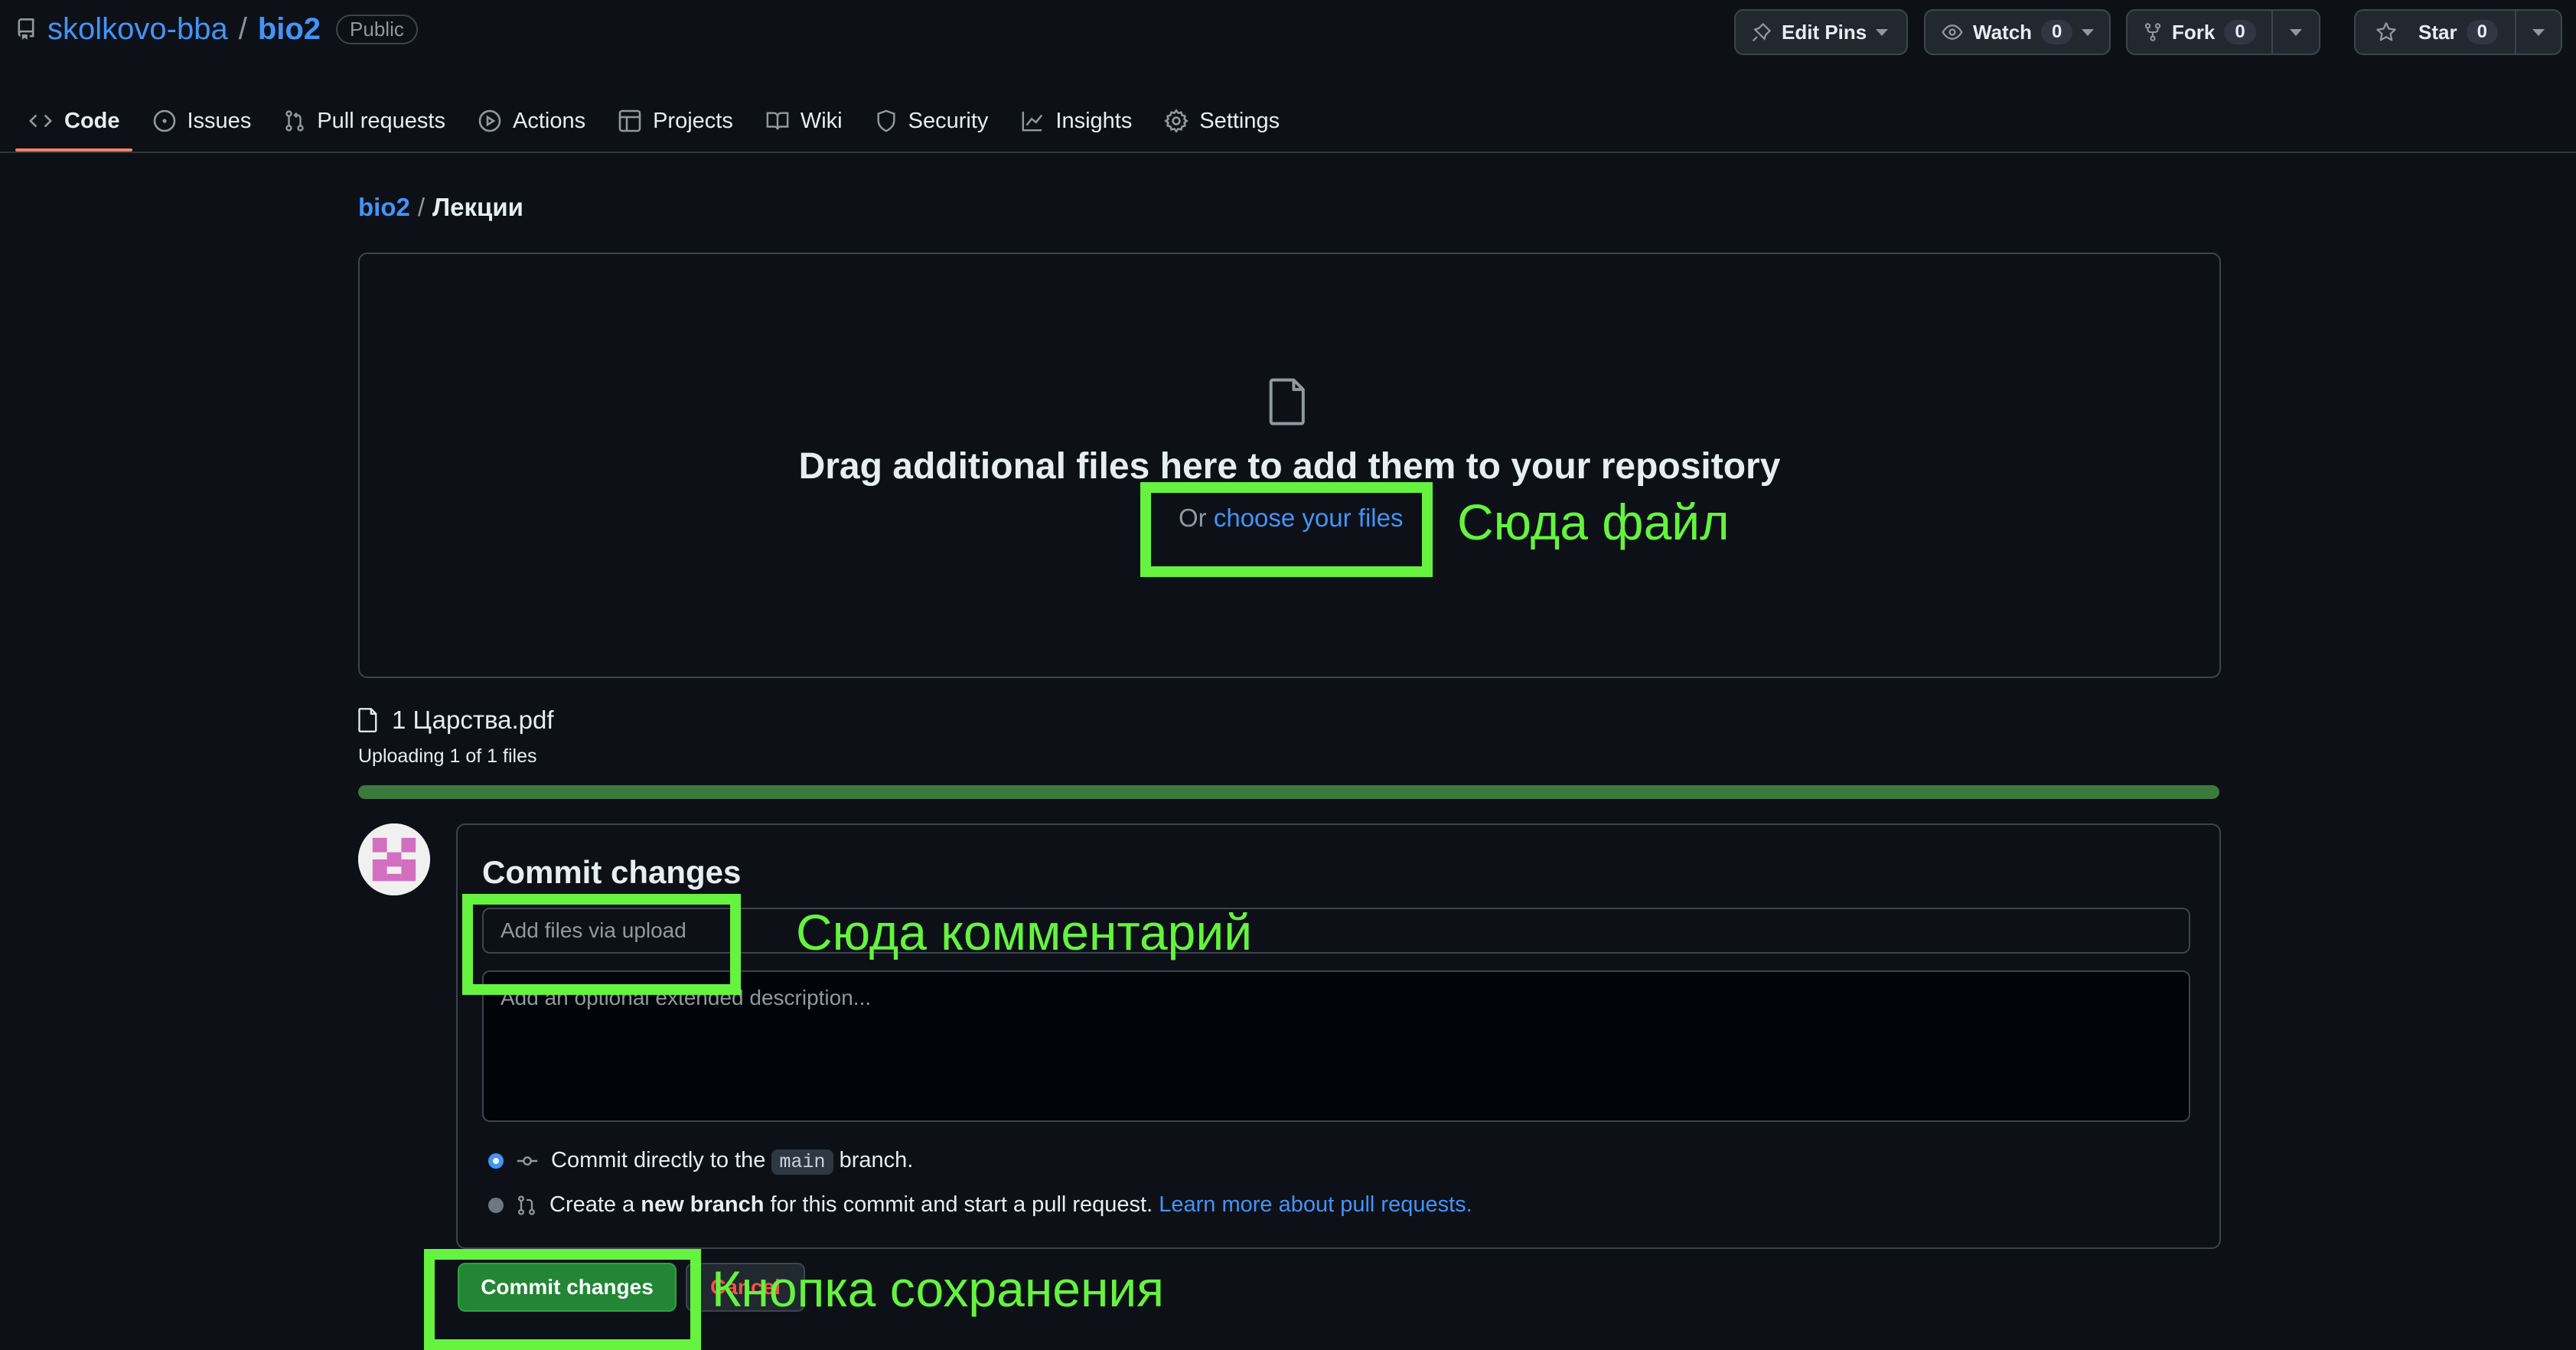 The width and height of the screenshot is (2576, 1350). What do you see at coordinates (527, 1161) in the screenshot?
I see `git-commit-icon` at bounding box center [527, 1161].